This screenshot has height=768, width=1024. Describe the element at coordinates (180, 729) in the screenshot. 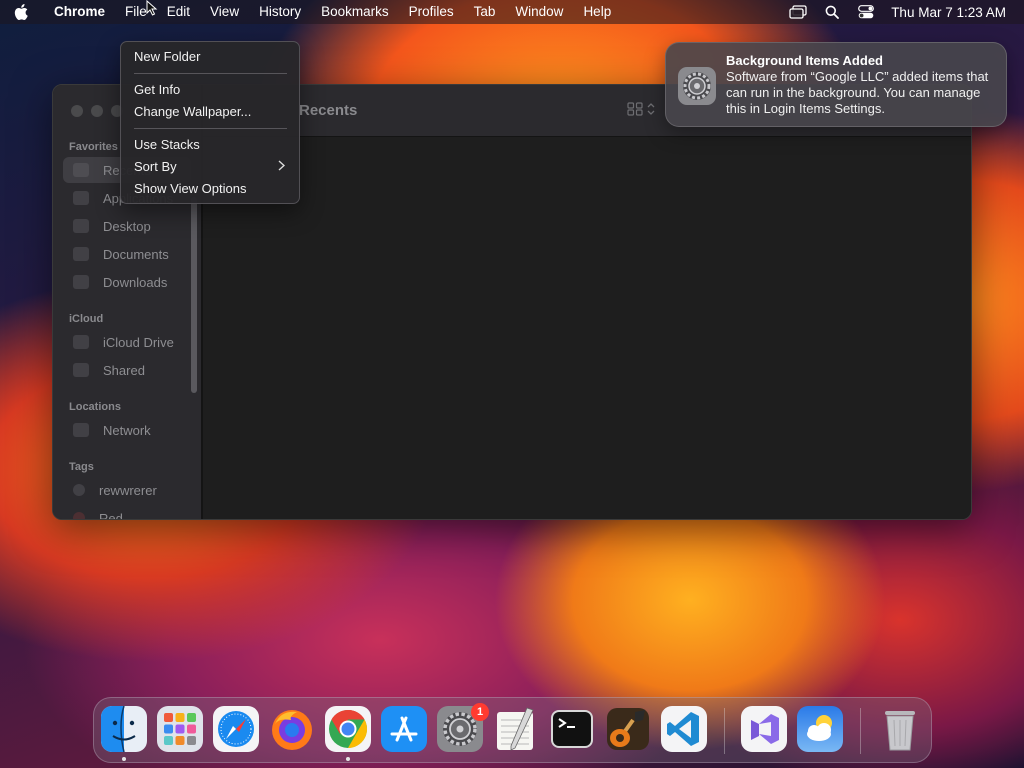

I see `dock-launchpad-icon` at that location.